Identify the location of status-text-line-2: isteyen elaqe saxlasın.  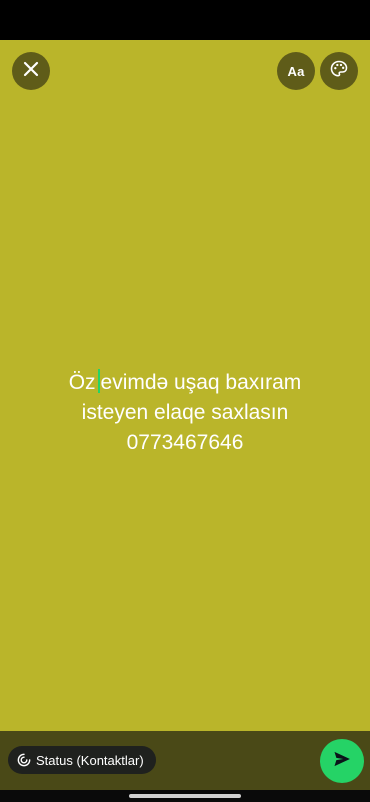
(185, 412).